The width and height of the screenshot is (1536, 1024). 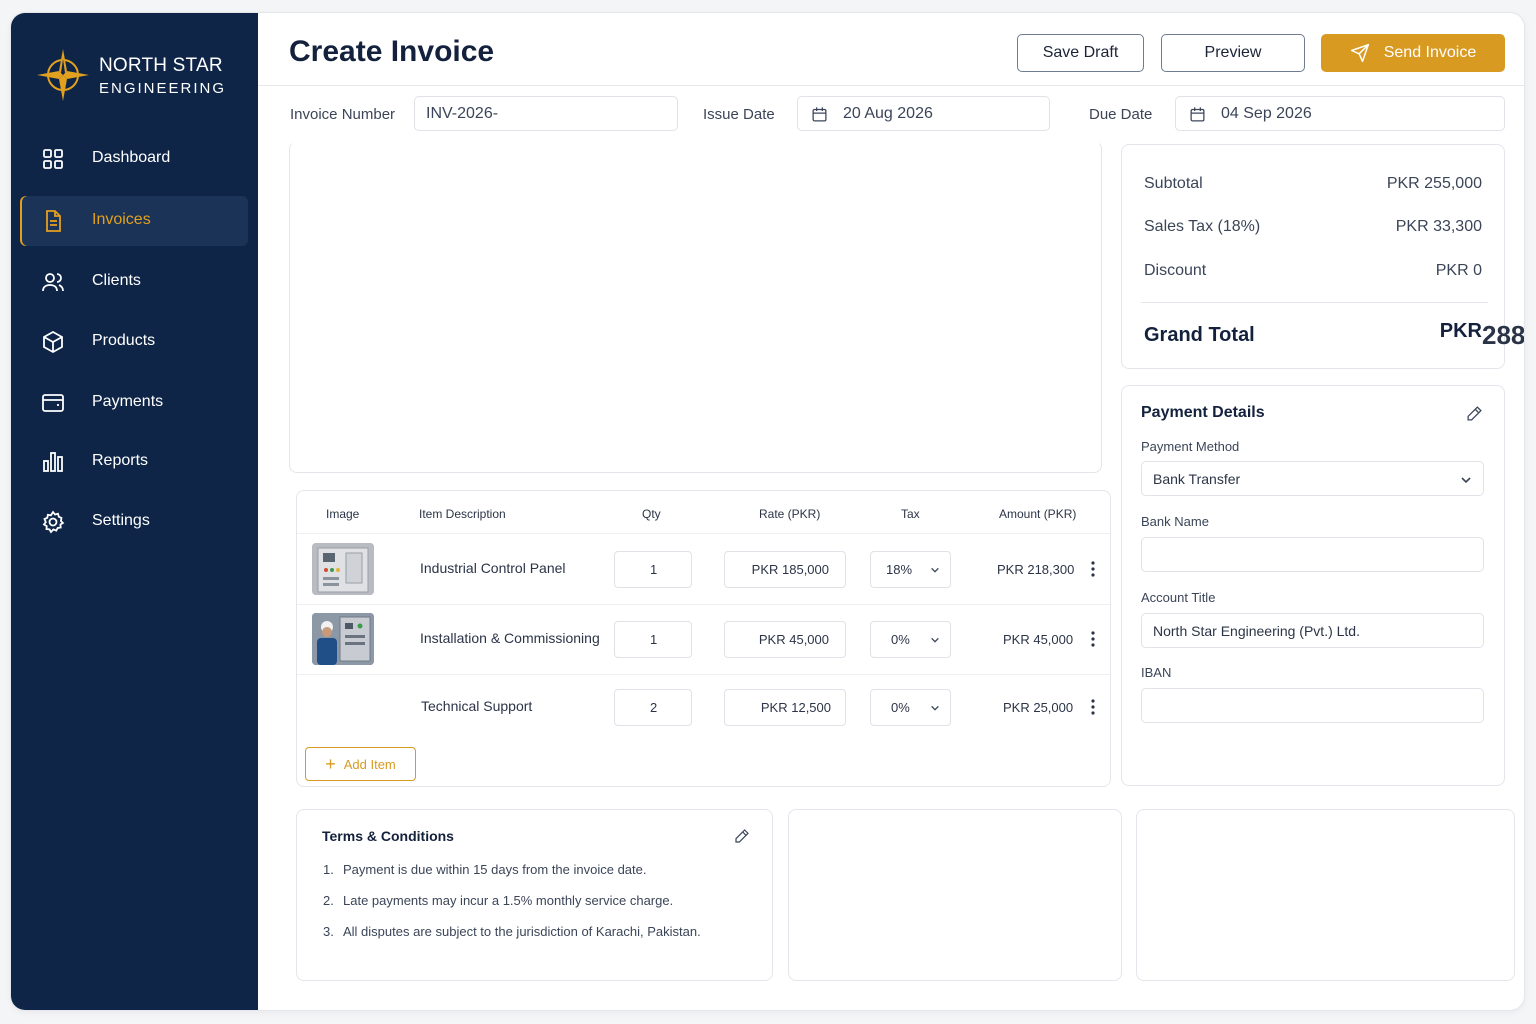 What do you see at coordinates (360, 764) in the screenshot?
I see `add-item-button: + Add Item` at bounding box center [360, 764].